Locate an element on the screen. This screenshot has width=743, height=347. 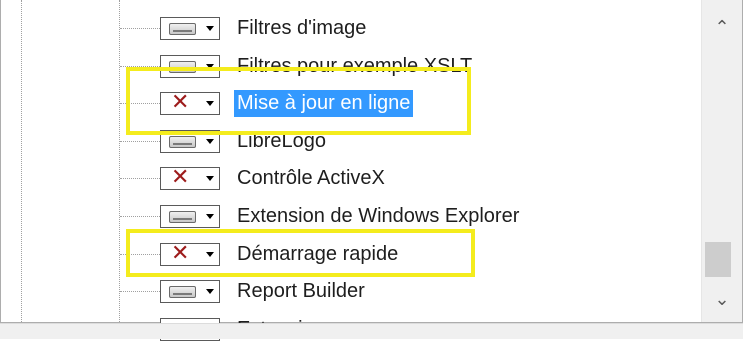
highlight-box-online-update is located at coordinates (298, 101).